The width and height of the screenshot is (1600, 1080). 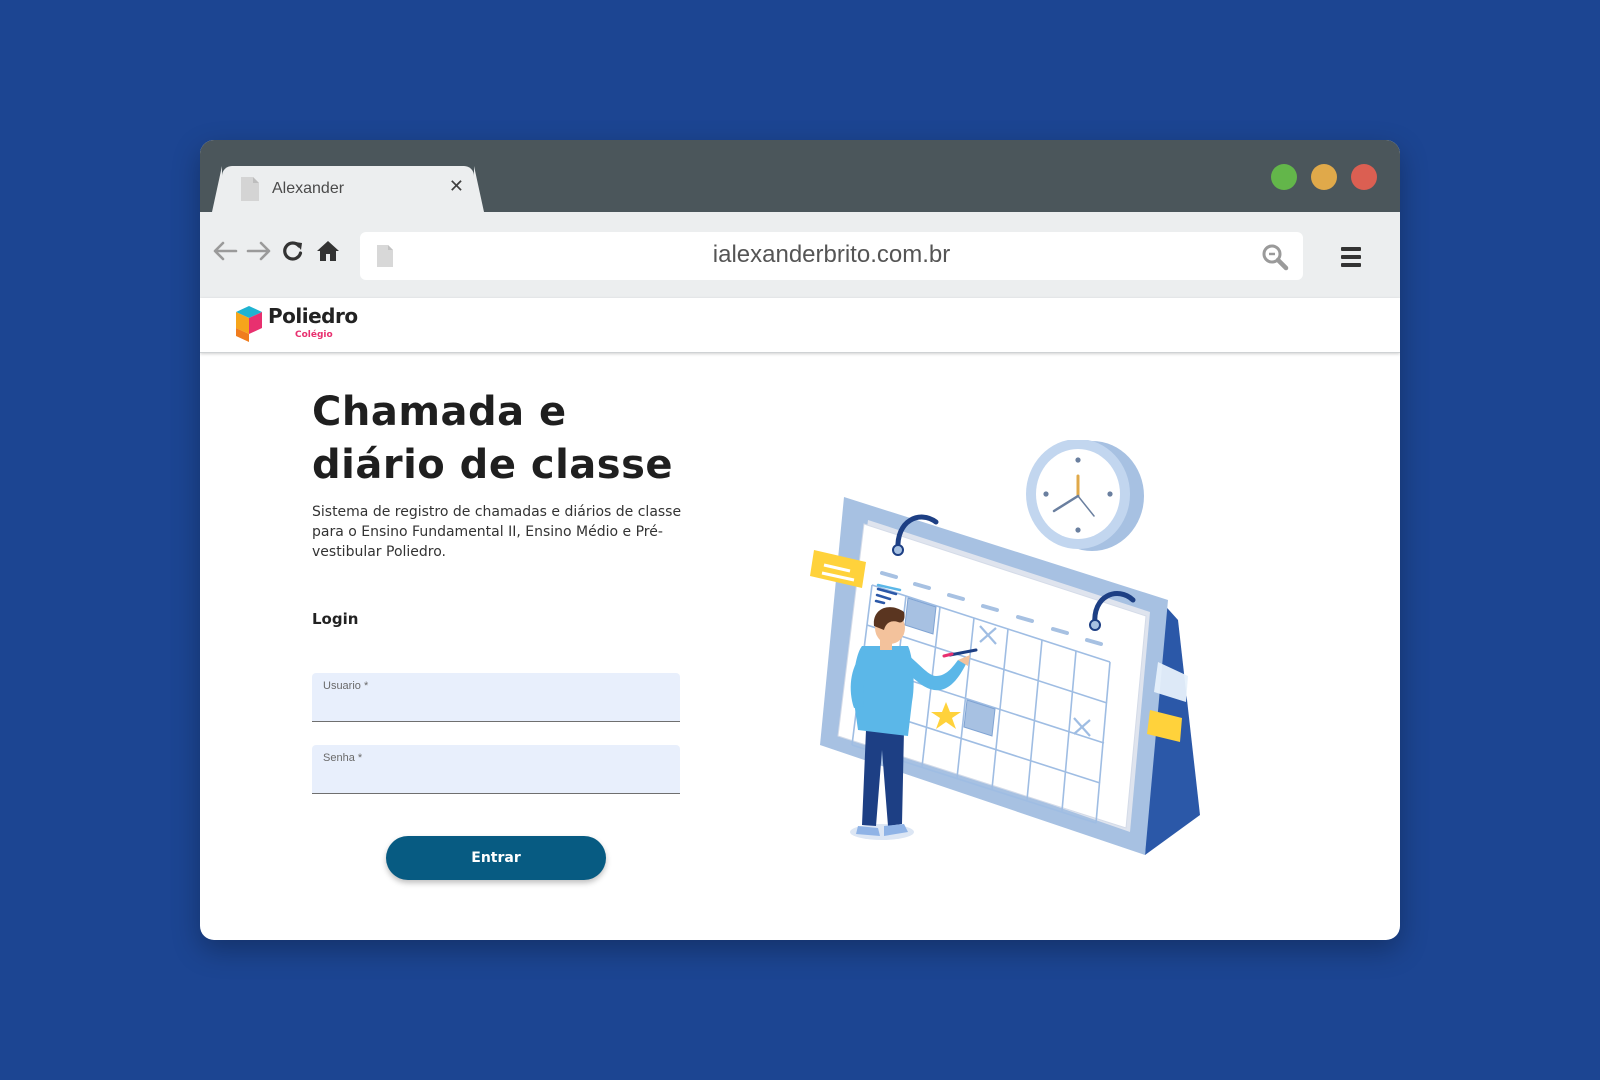 I want to click on browser-titlebar: Alexander ✕, so click(x=800, y=176).